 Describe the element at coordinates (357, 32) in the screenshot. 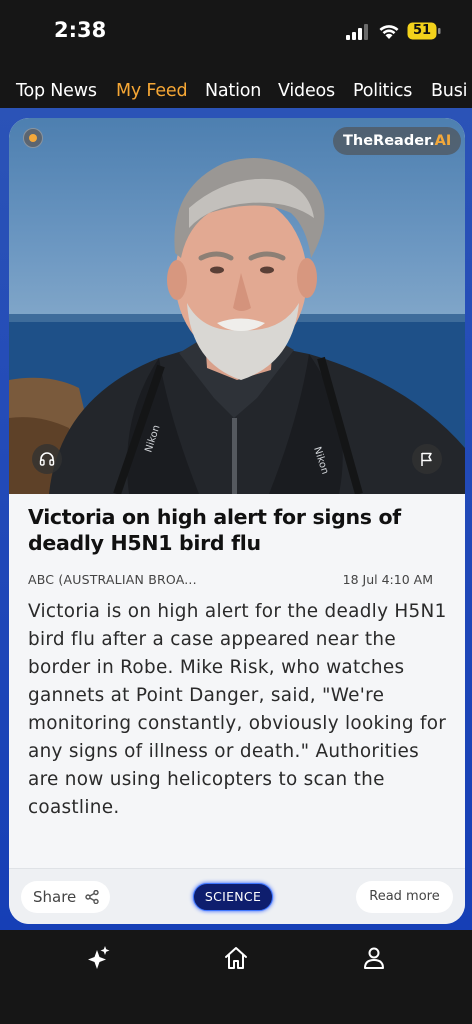

I see `cellular-signal-icon` at that location.